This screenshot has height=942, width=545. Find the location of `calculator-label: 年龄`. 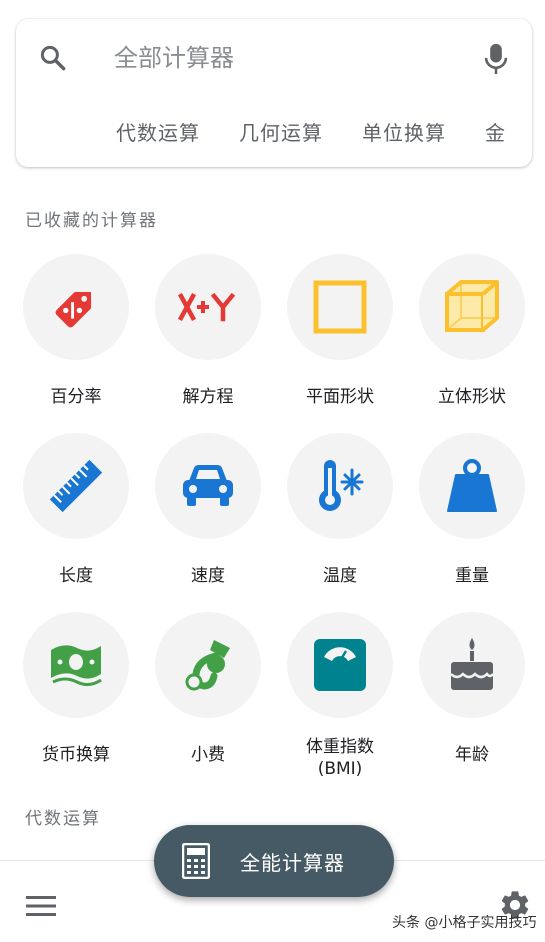

calculator-label: 年龄 is located at coordinates (472, 755).